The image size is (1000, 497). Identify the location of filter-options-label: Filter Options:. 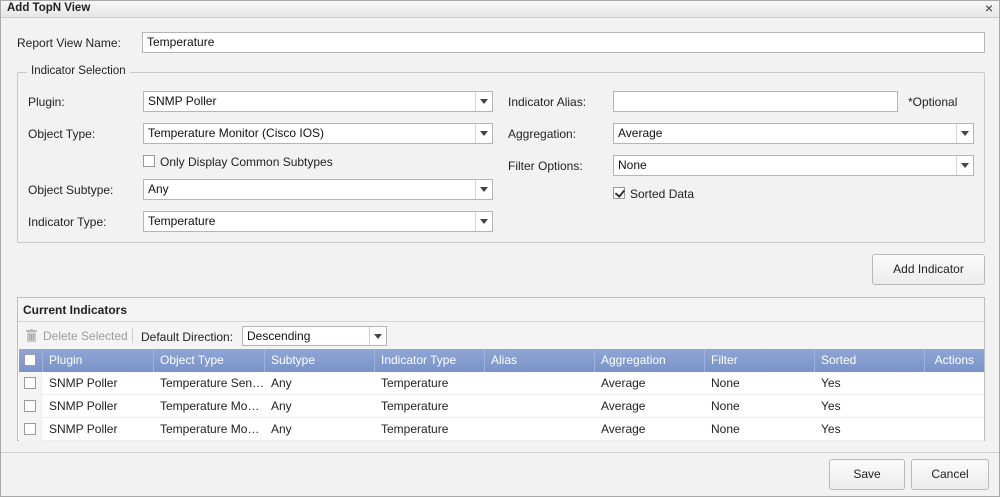
(545, 166).